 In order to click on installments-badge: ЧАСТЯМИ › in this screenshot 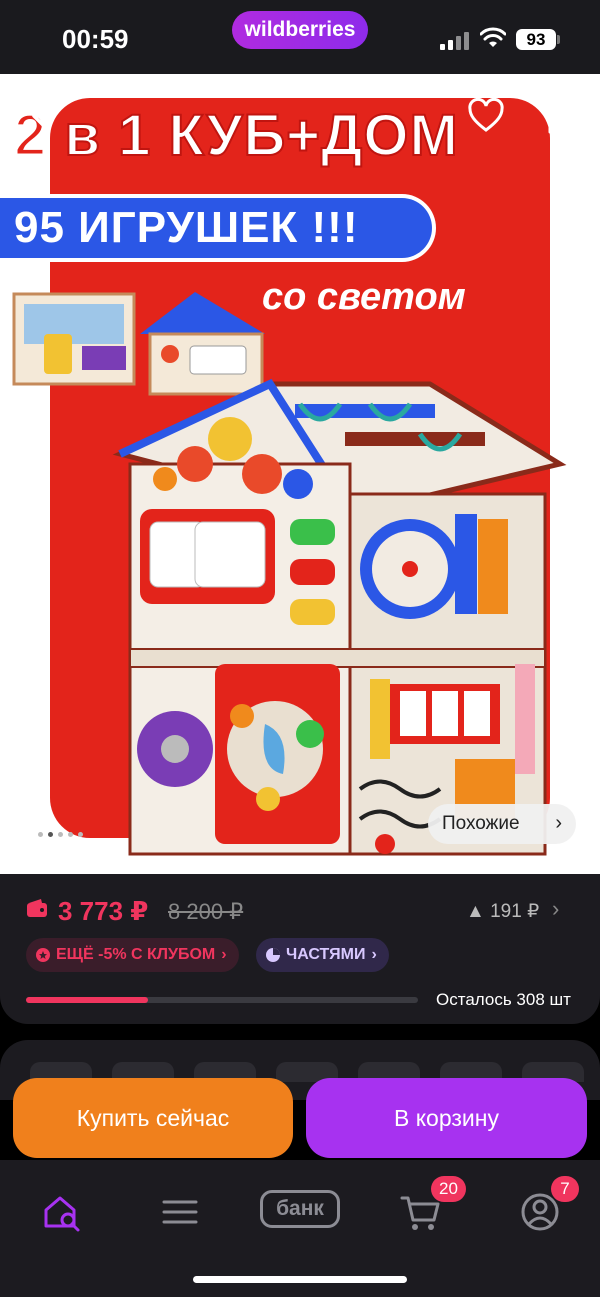, I will do `click(322, 955)`.